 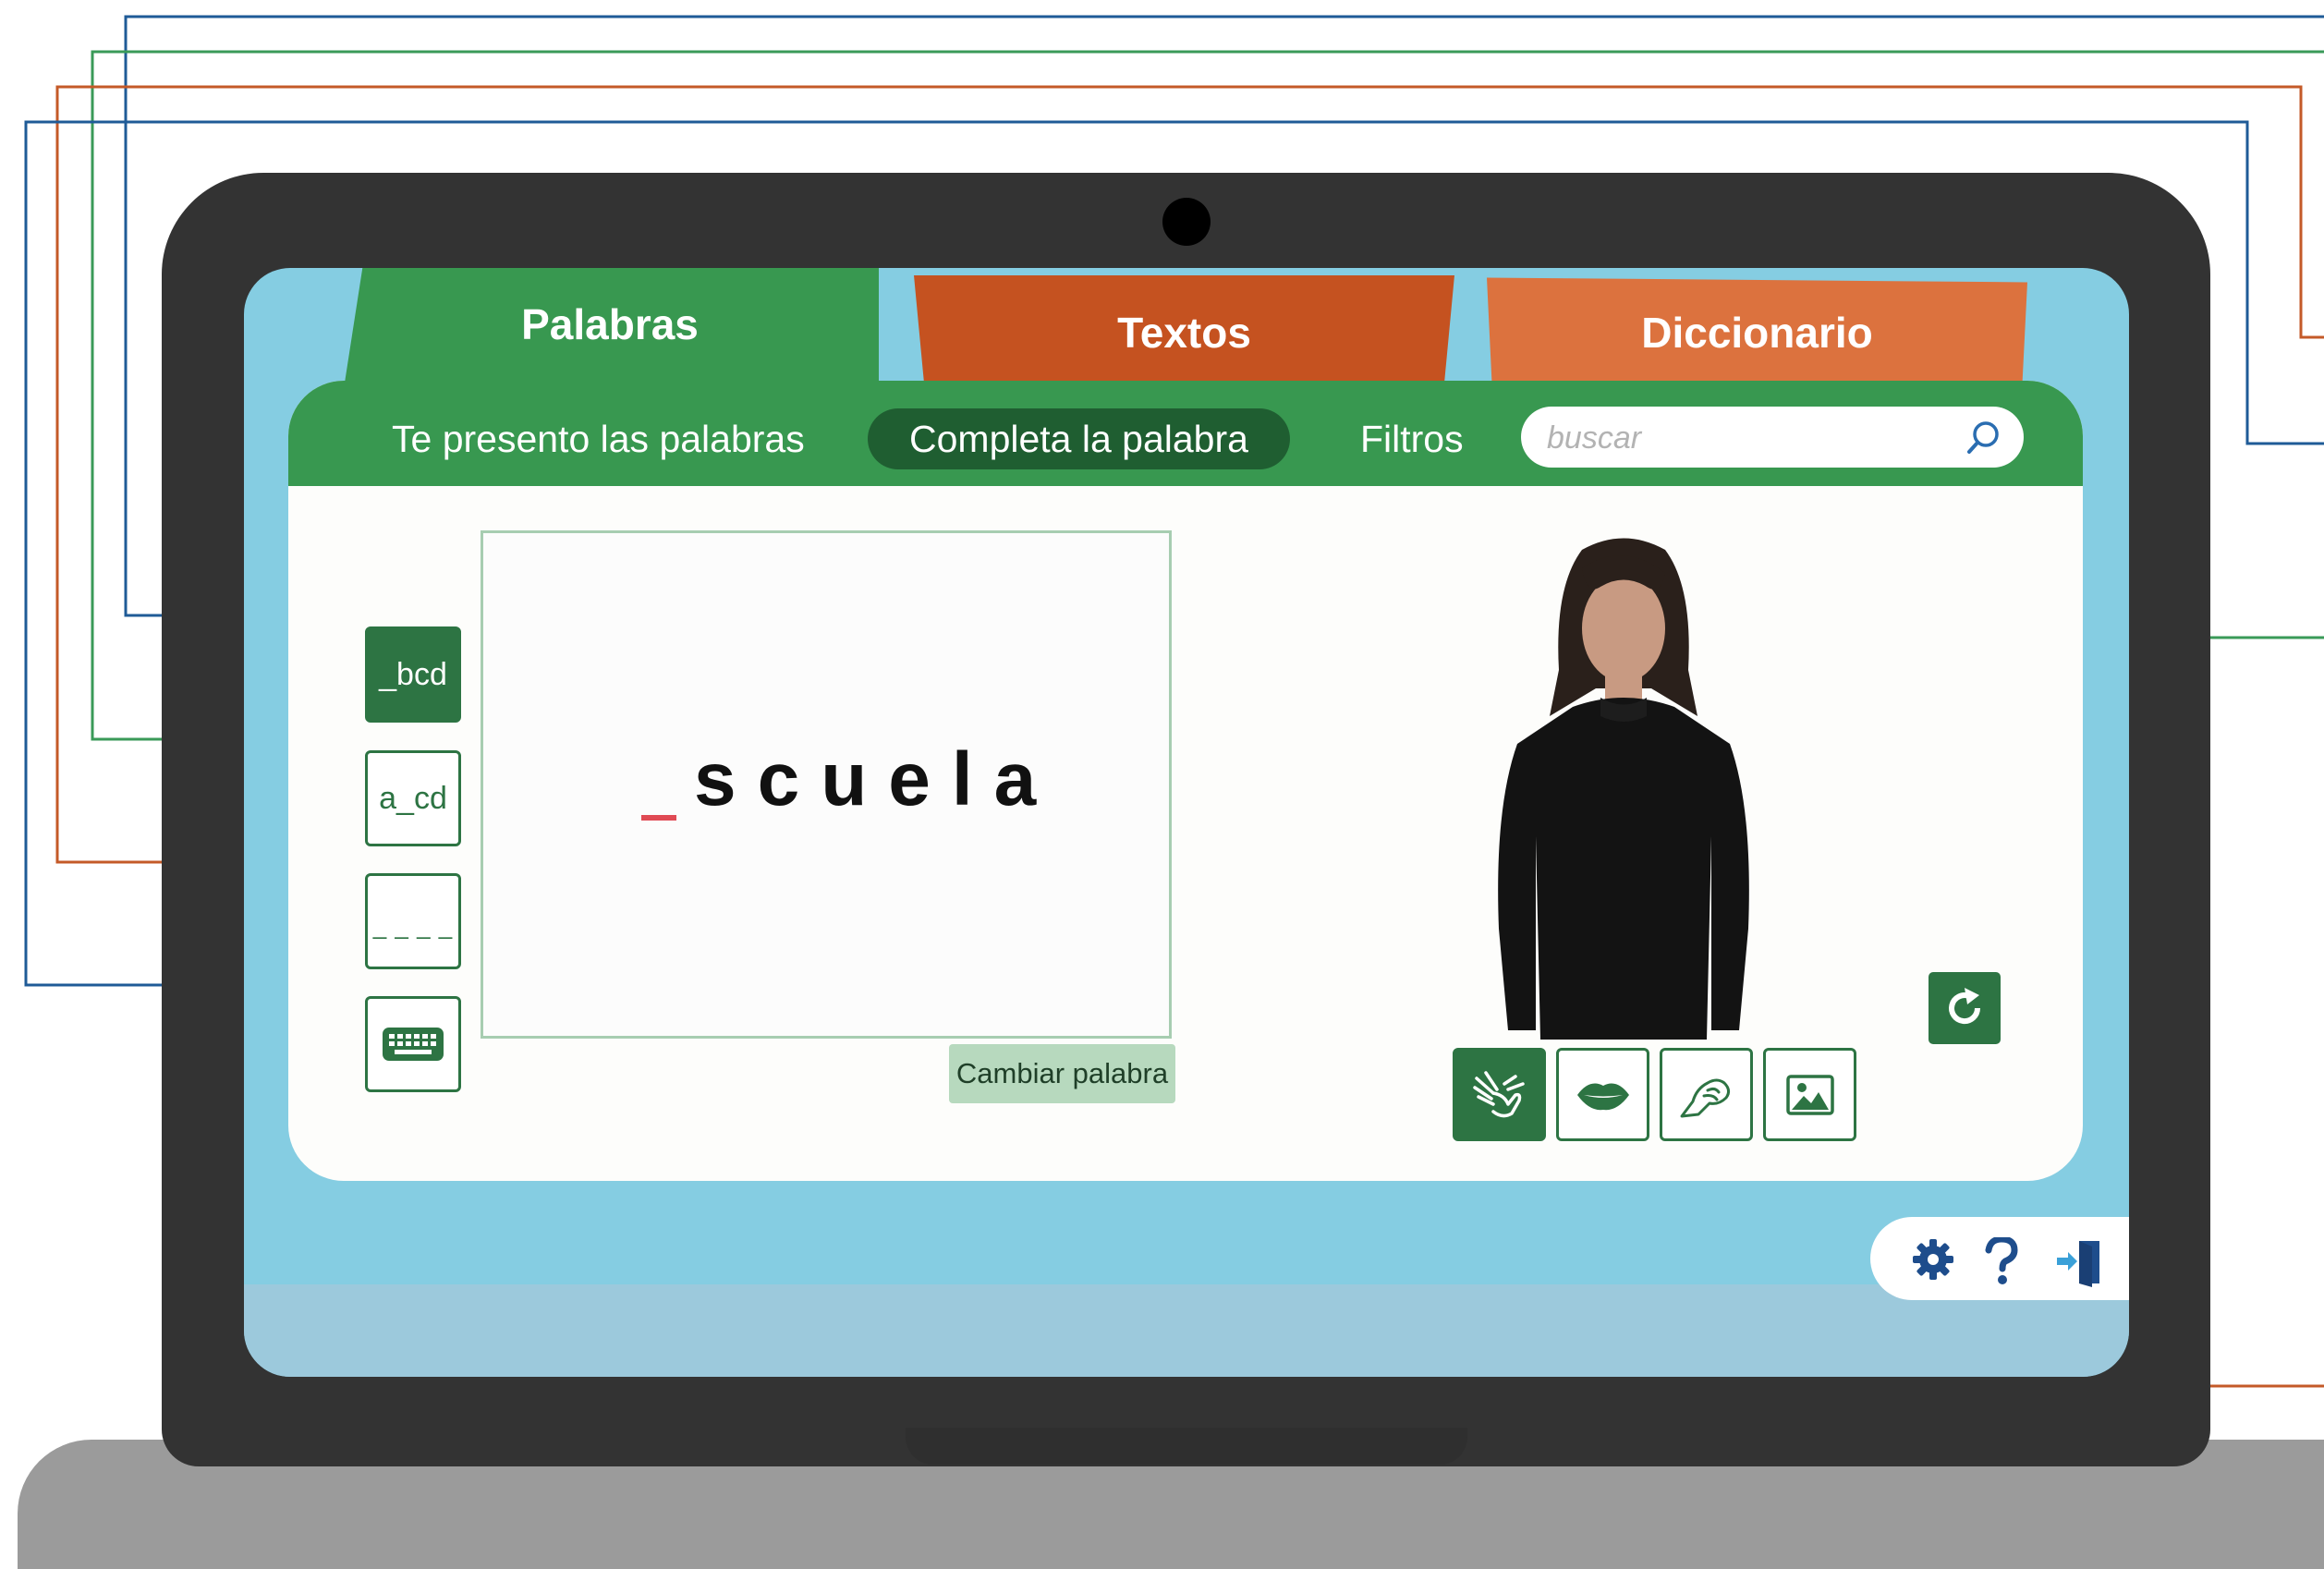 I want to click on subnav-intro-words: Te presento las palabras, so click(x=598, y=438).